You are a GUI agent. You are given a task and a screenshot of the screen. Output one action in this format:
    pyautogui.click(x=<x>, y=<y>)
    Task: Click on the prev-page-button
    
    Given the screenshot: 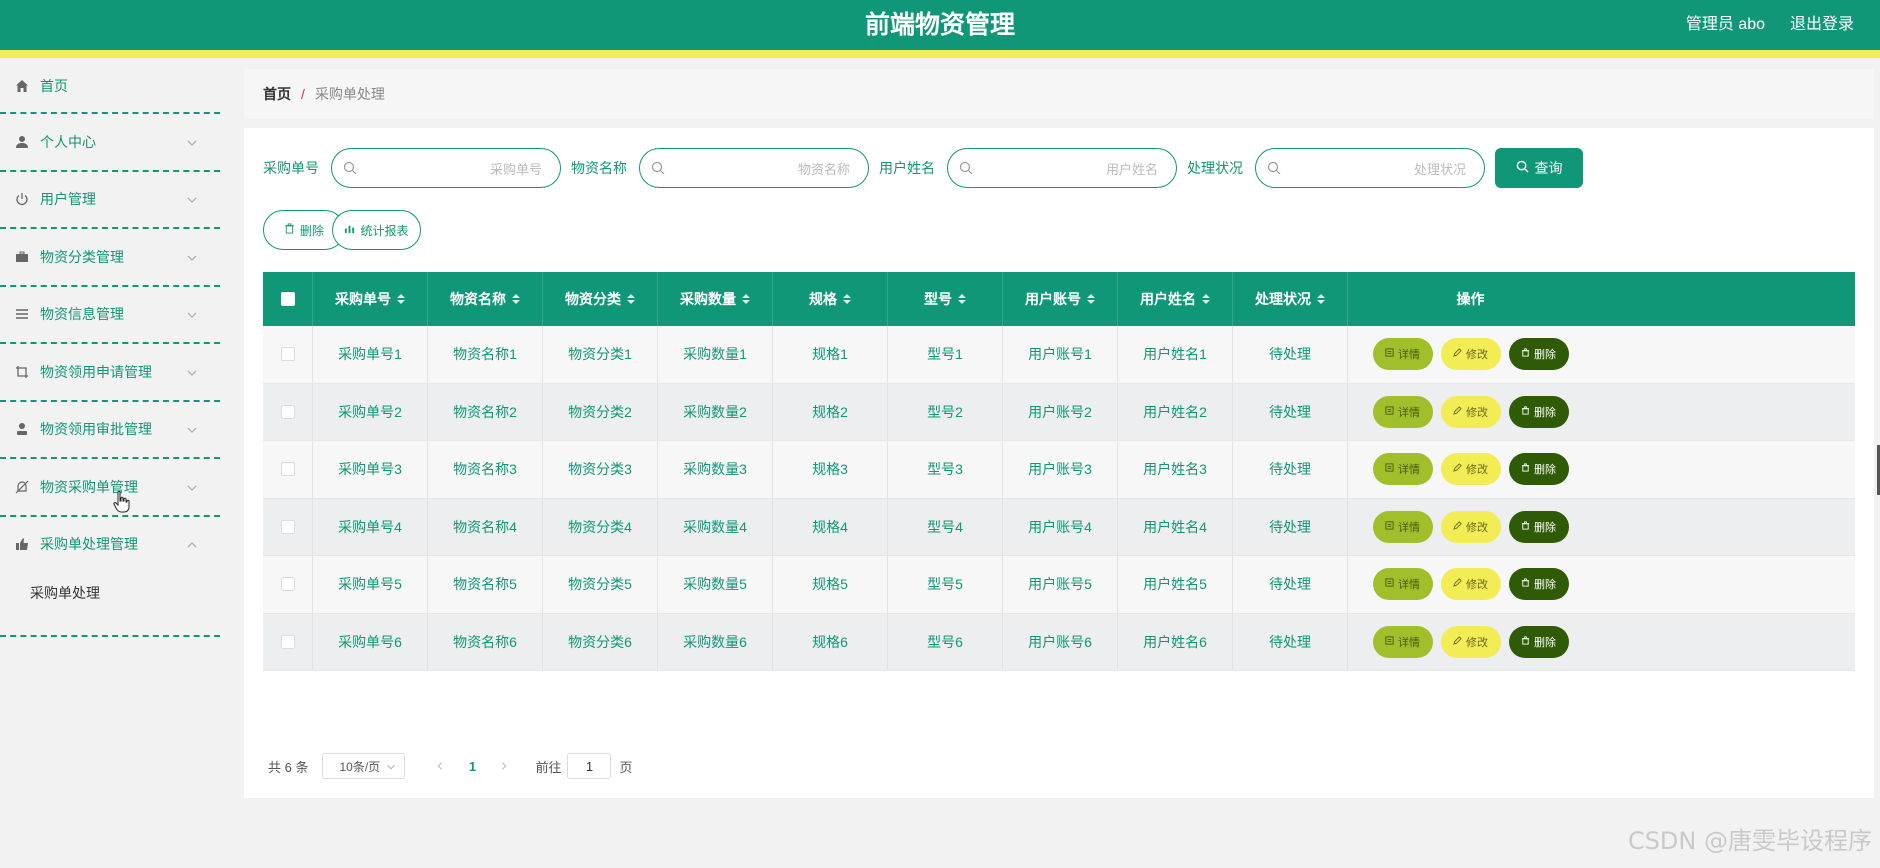 What is the action you would take?
    pyautogui.click(x=440, y=766)
    